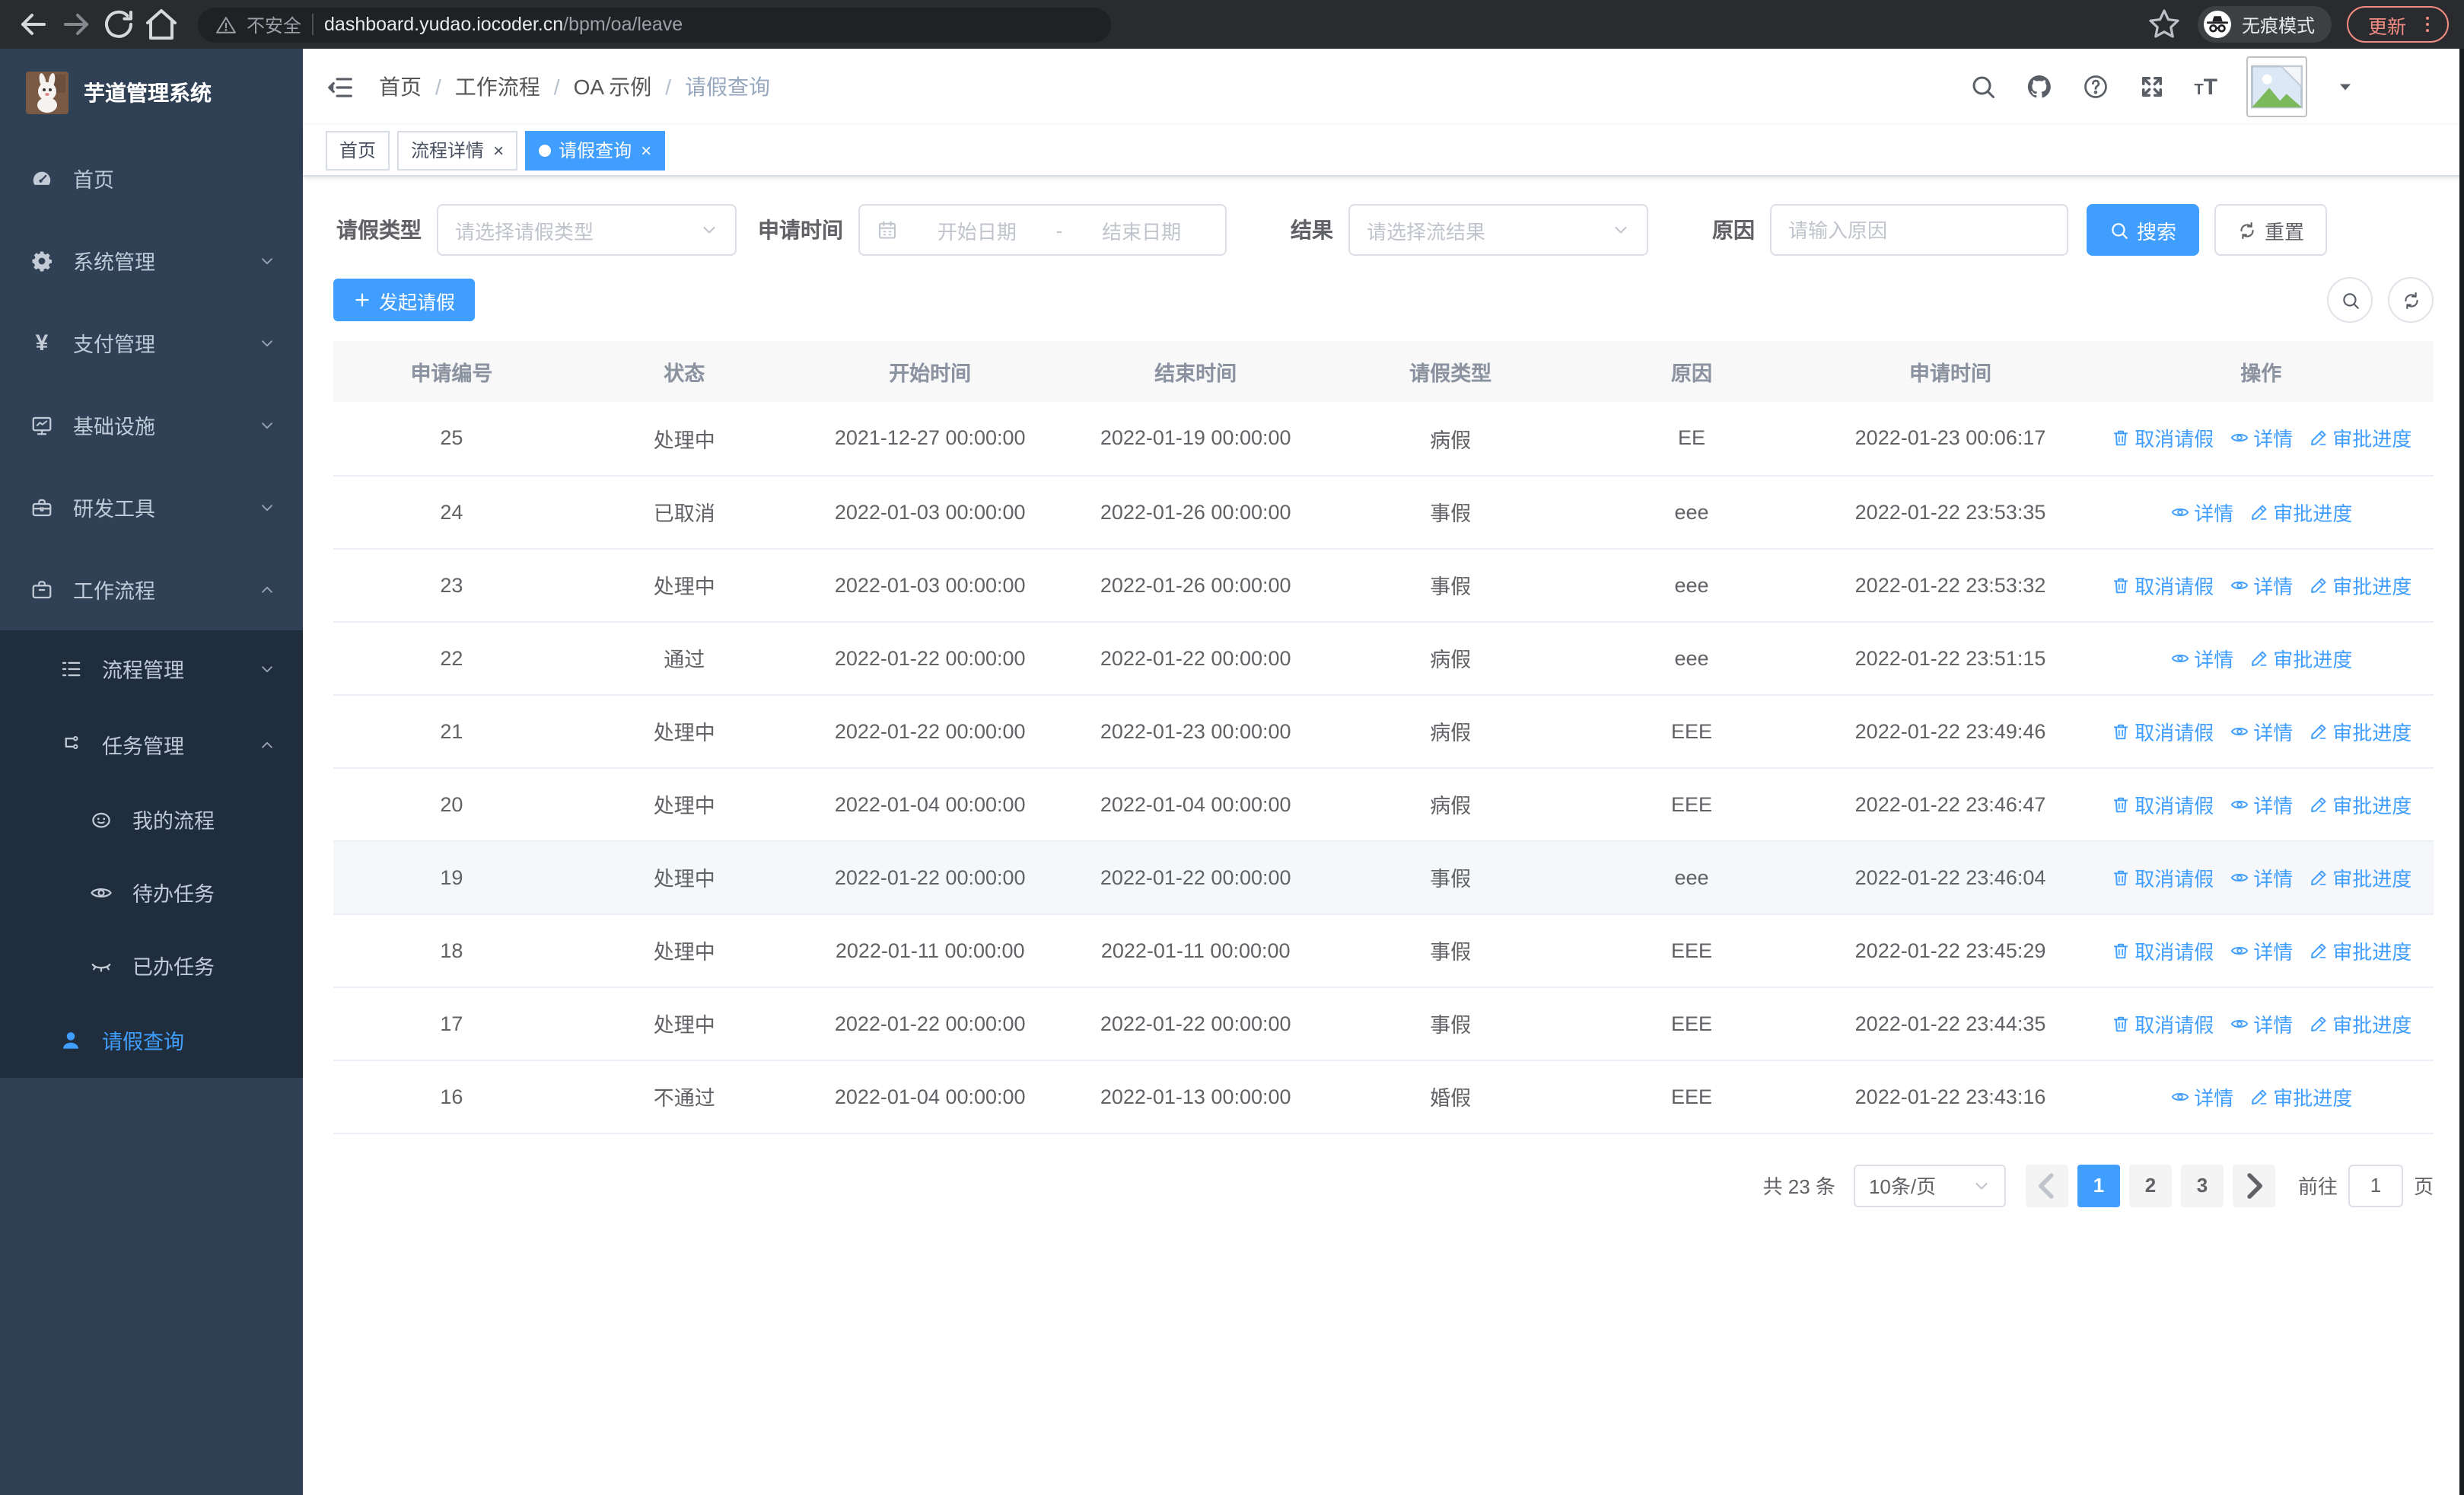 This screenshot has width=2464, height=1495. I want to click on update-label: 更新, so click(2386, 27).